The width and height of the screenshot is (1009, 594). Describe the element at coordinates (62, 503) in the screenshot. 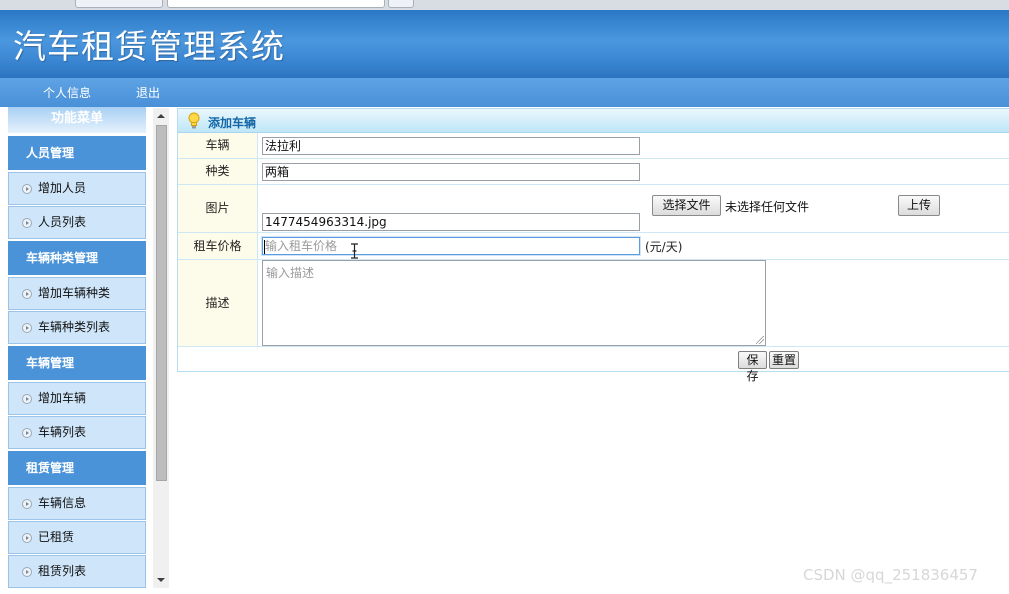

I see `sidebar-item-label: 车辆信息` at that location.